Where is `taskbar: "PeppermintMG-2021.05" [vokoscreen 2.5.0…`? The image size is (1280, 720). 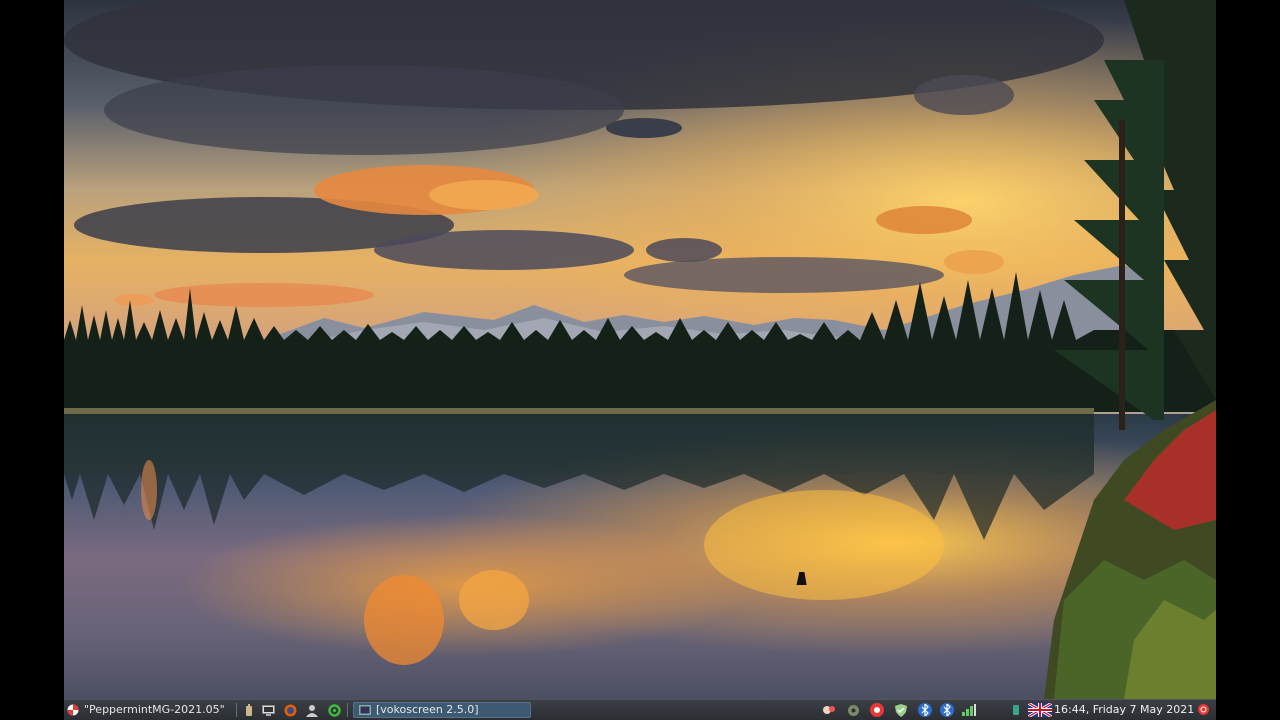 taskbar: "PeppermintMG-2021.05" [vokoscreen 2.5.0… is located at coordinates (640, 709).